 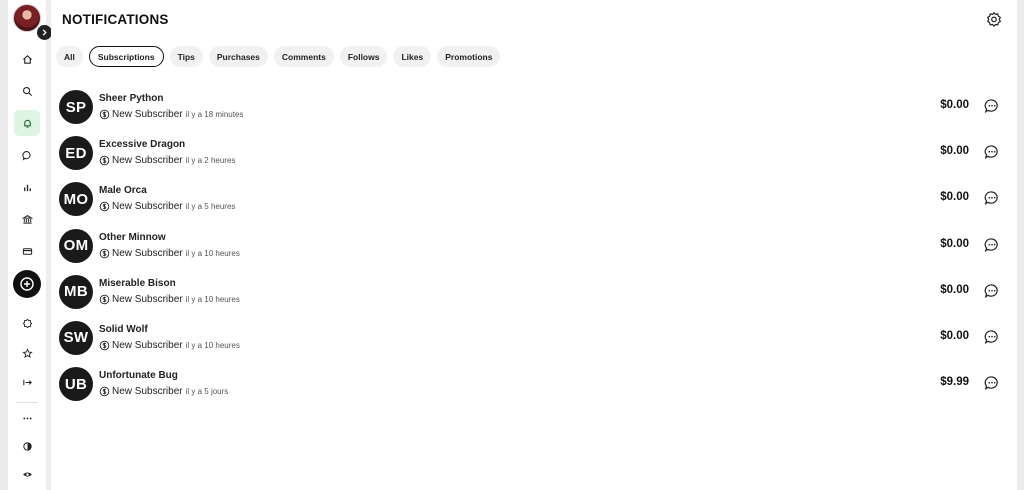 What do you see at coordinates (27, 18) in the screenshot?
I see `profile-avatar` at bounding box center [27, 18].